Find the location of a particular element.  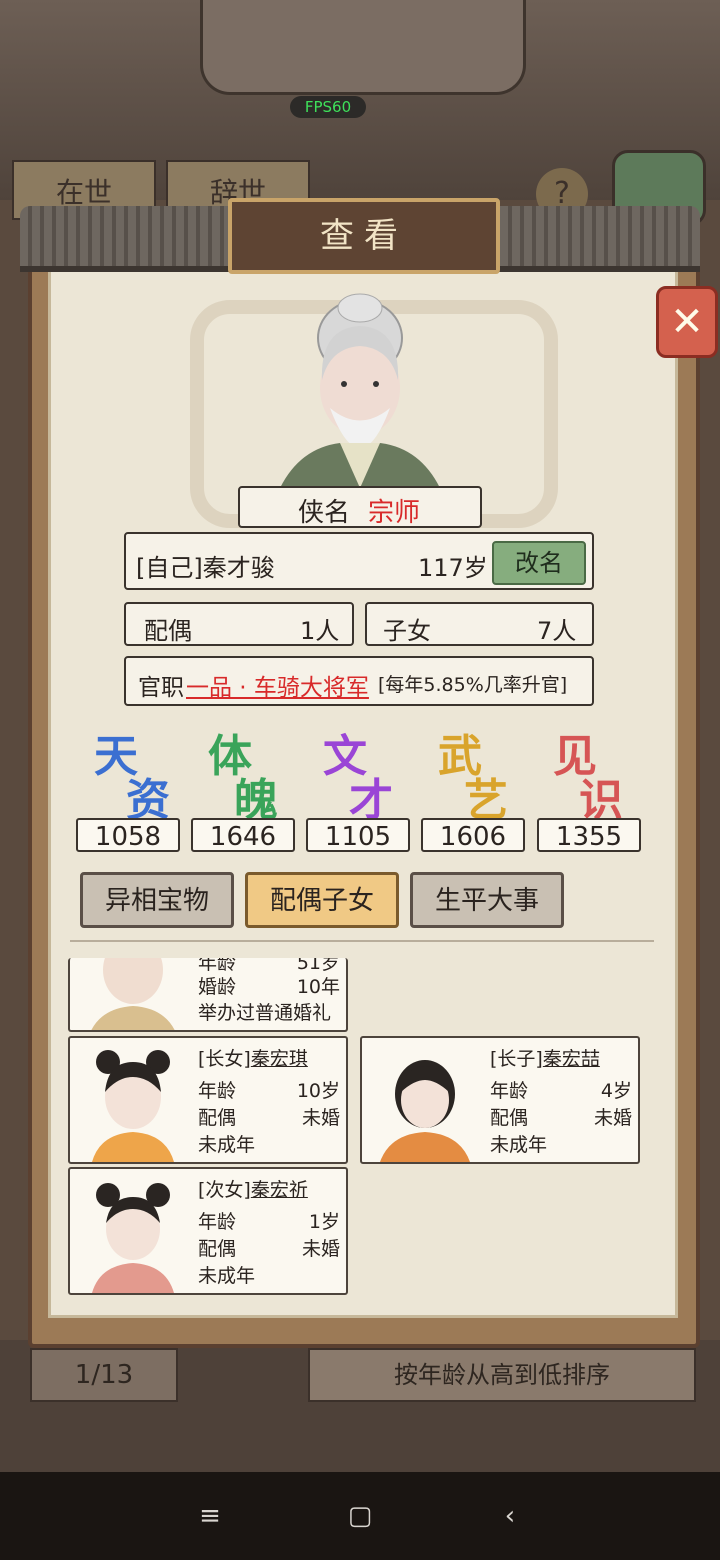

child-age-row: 年龄 10岁 is located at coordinates (269, 1091).